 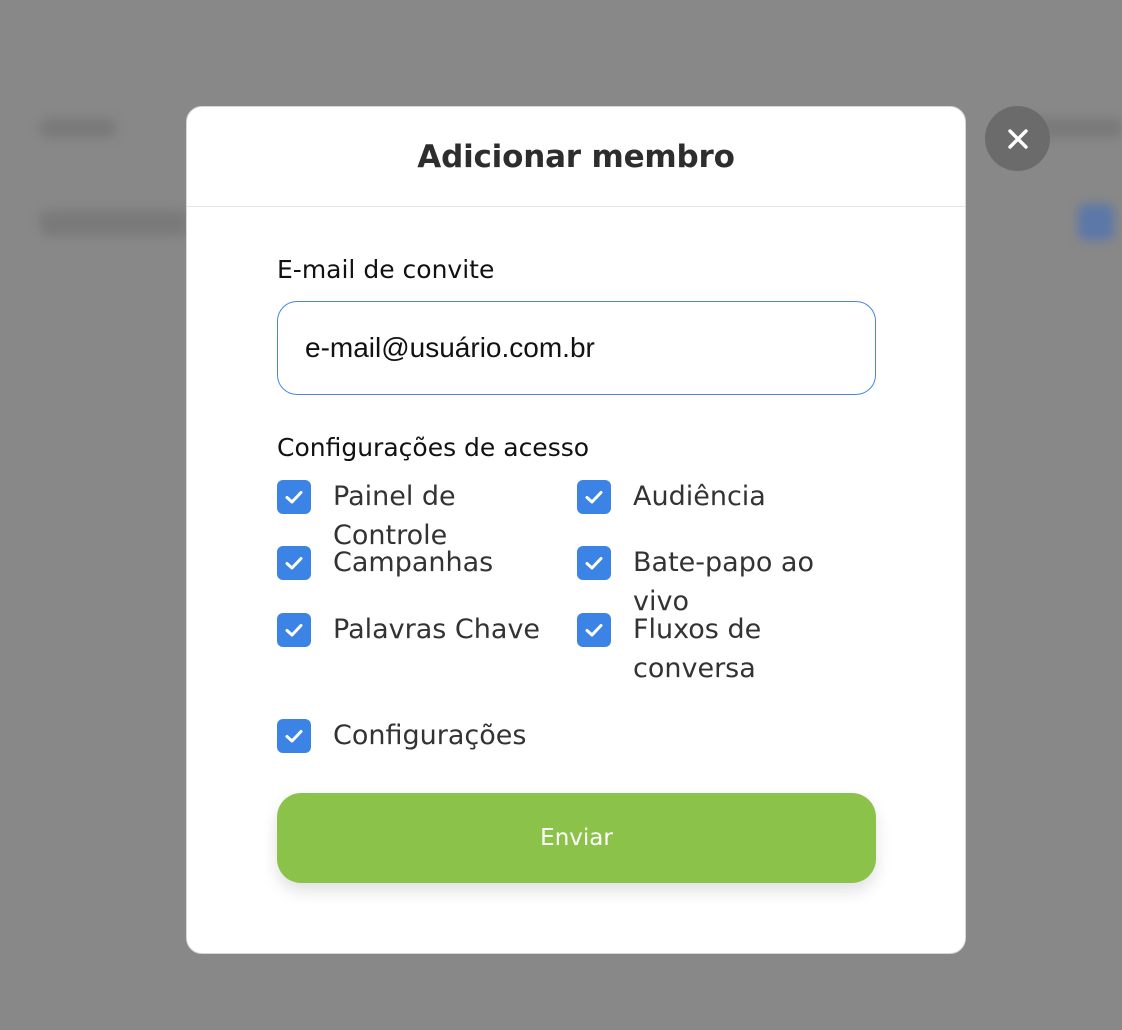 What do you see at coordinates (699, 496) in the screenshot?
I see `permission-label: Audiência` at bounding box center [699, 496].